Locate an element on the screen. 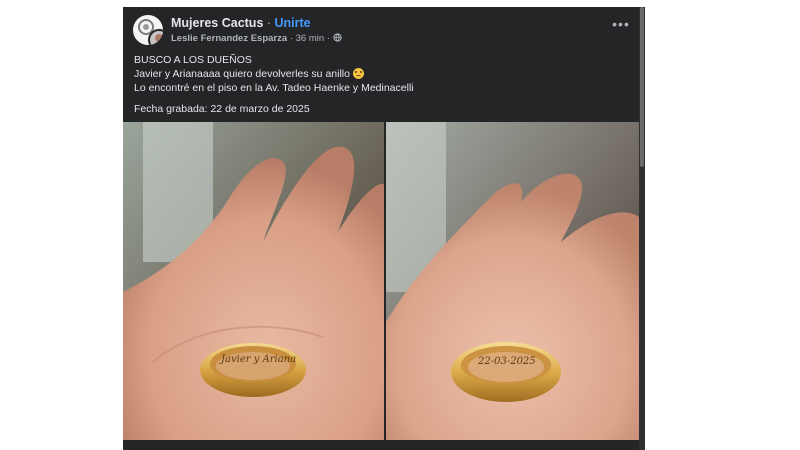 Image resolution: width=800 pixels, height=450 pixels. post-meta: Leslie Fernandez Esparza · 36 min · is located at coordinates (256, 39).